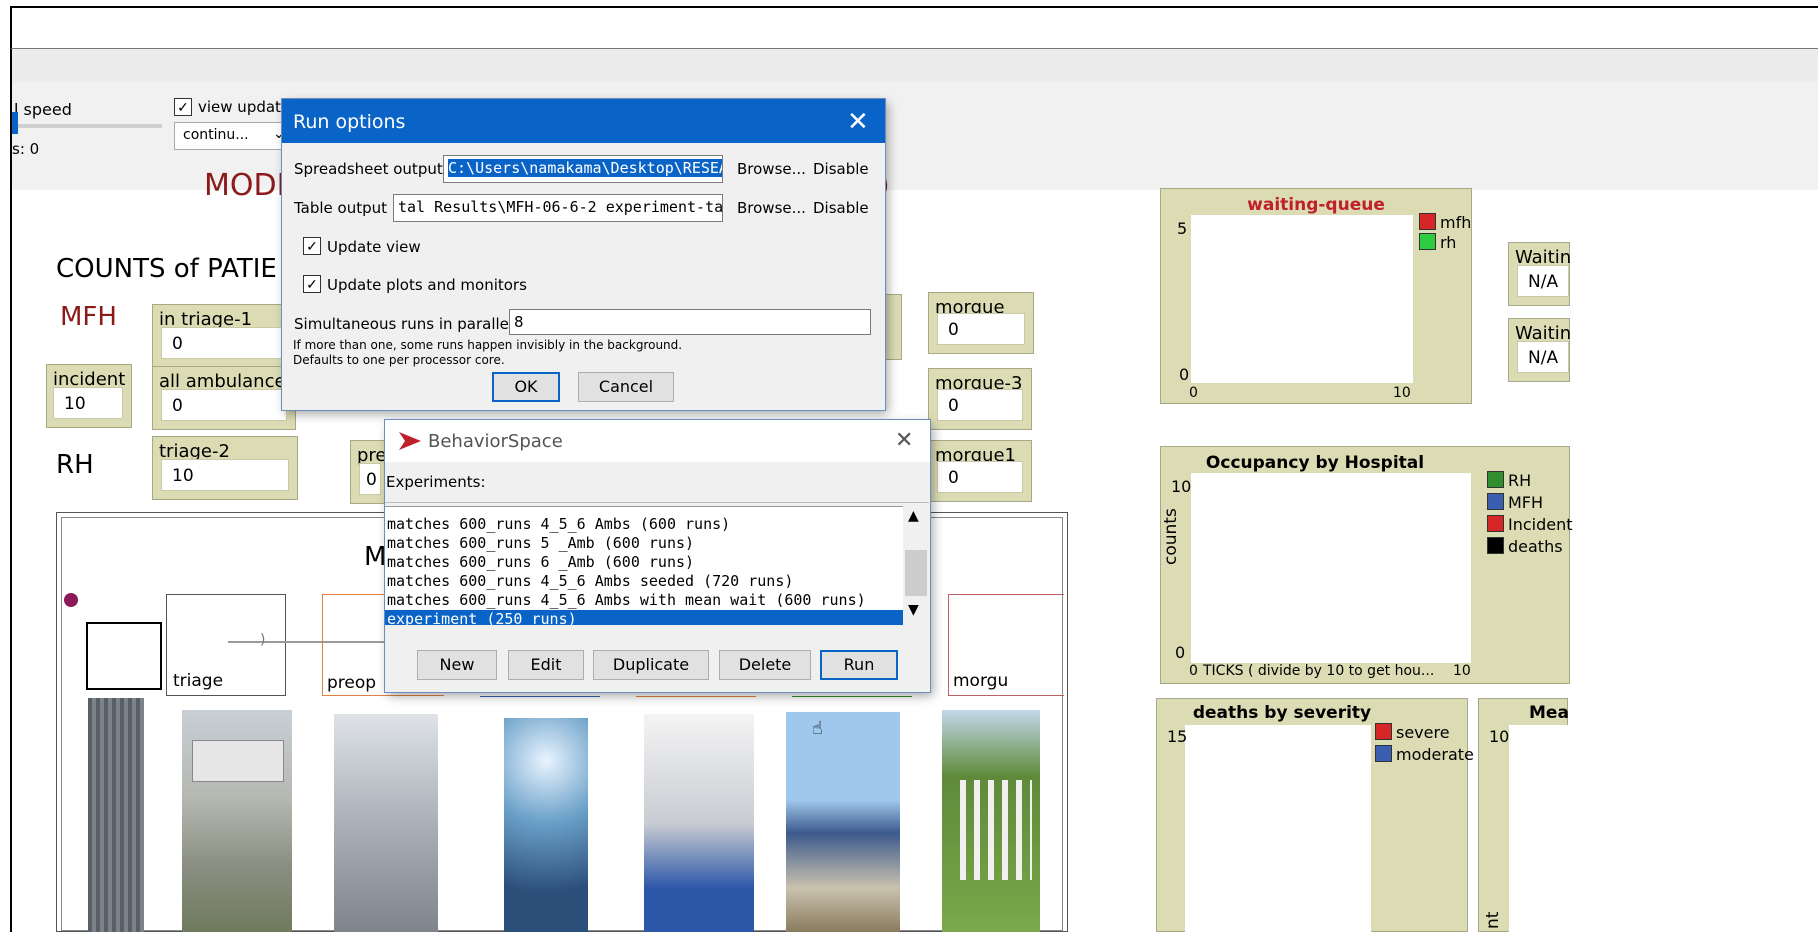  I want to click on duplicate-button: Duplicate, so click(651, 665).